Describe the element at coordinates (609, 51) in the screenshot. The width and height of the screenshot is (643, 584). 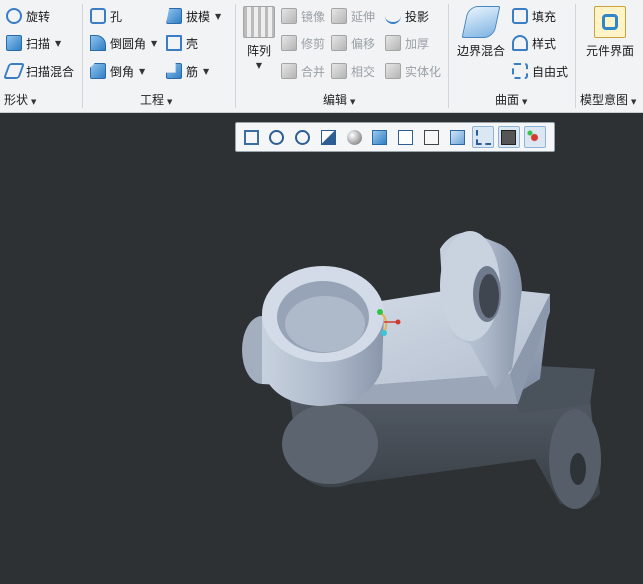
I see `component-interface-label: 元件界面` at that location.